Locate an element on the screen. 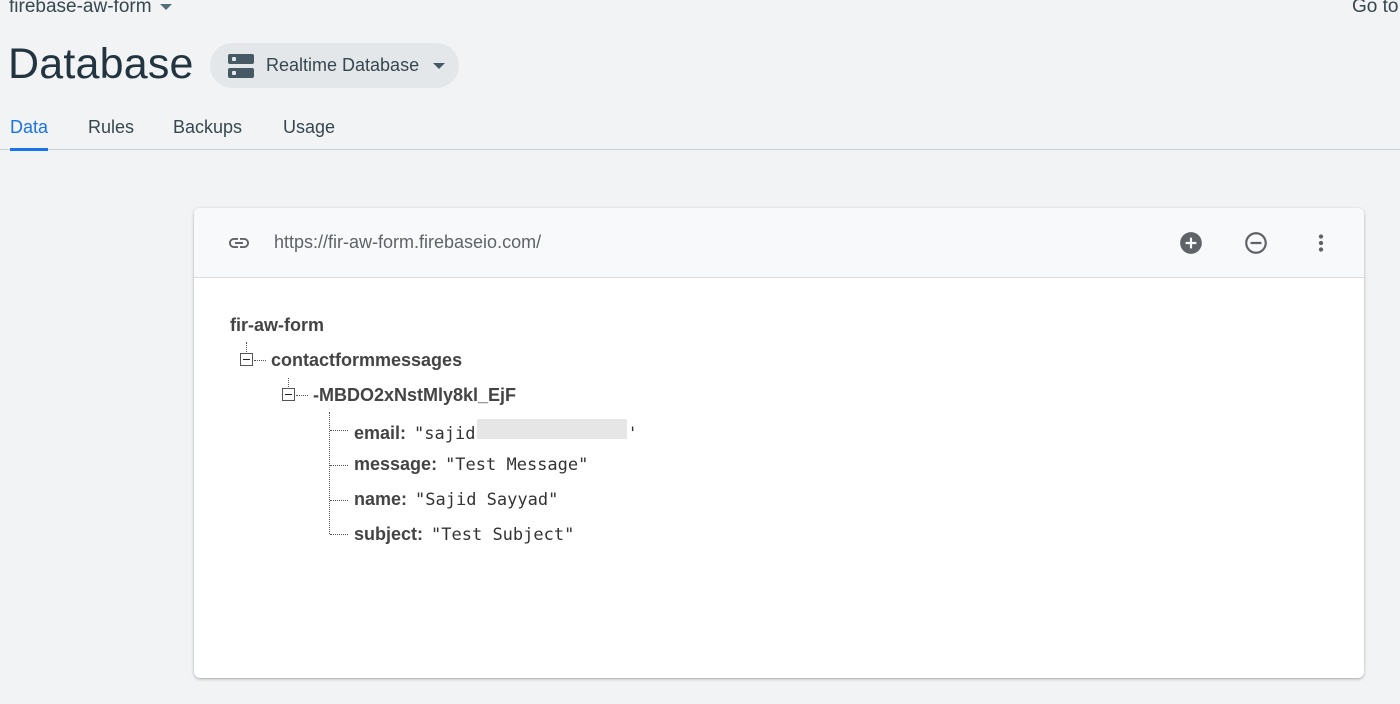 The image size is (1400, 704). tab-backups: Backups is located at coordinates (207, 133).